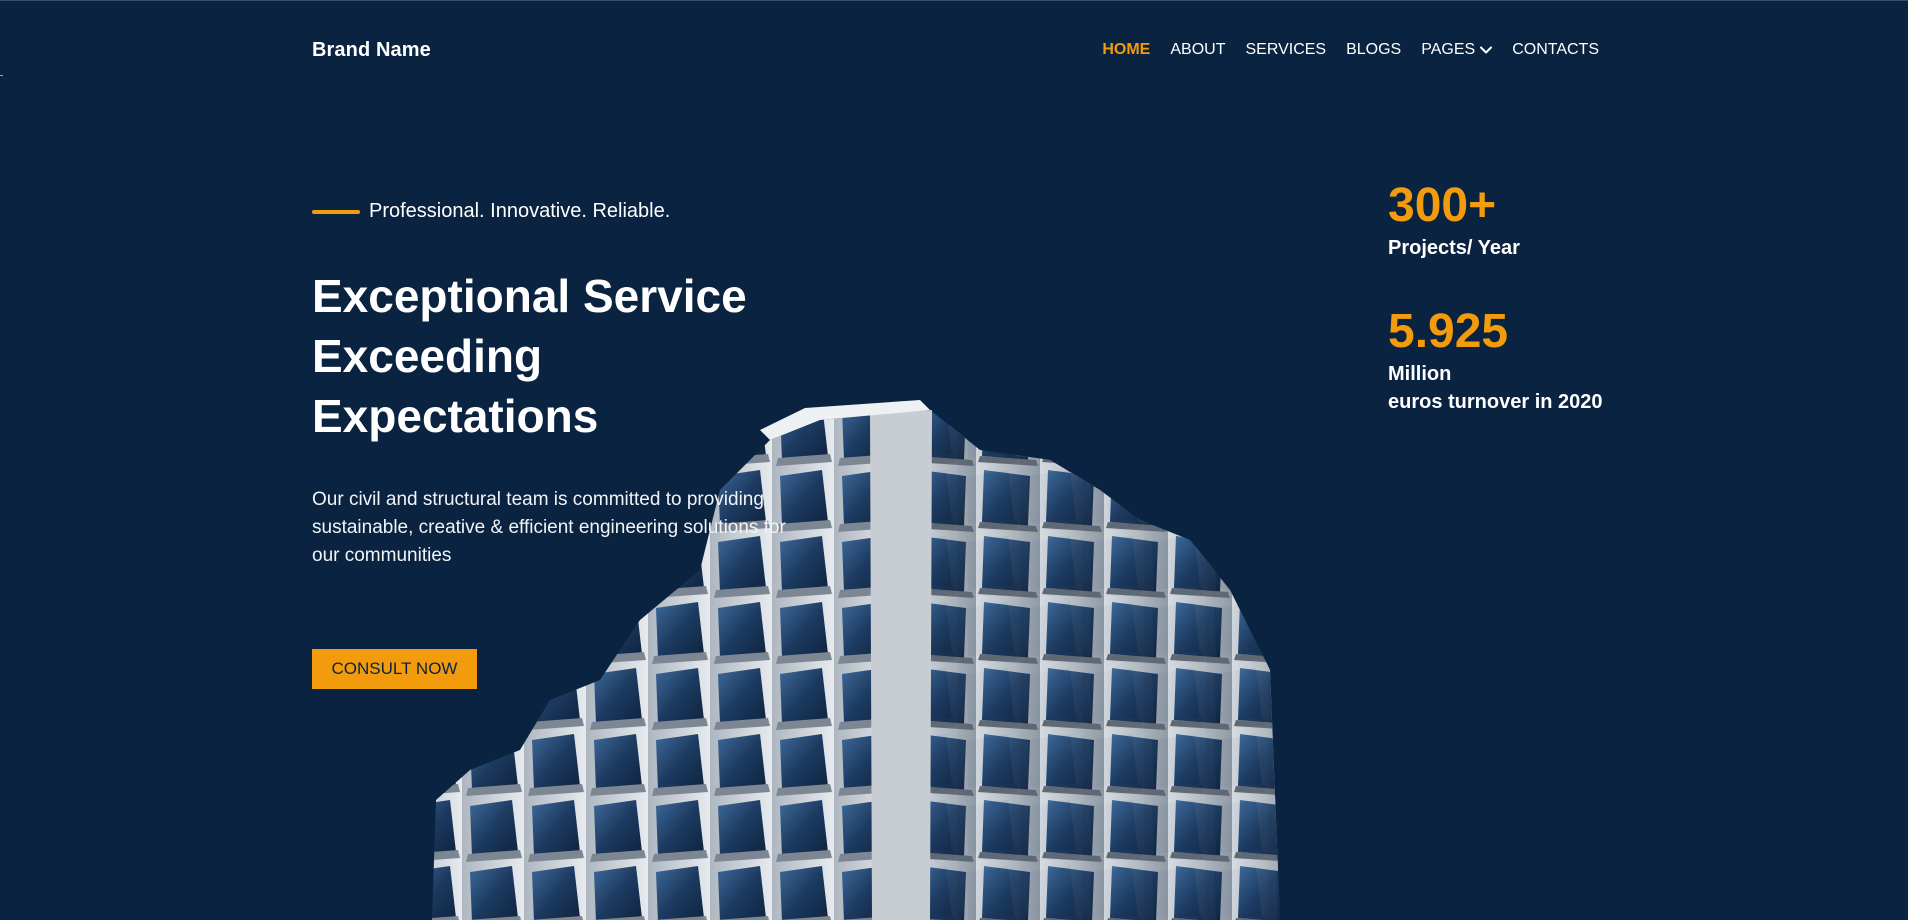 This screenshot has width=1908, height=920. What do you see at coordinates (1285, 50) in the screenshot?
I see `nav-services: SERVICES` at bounding box center [1285, 50].